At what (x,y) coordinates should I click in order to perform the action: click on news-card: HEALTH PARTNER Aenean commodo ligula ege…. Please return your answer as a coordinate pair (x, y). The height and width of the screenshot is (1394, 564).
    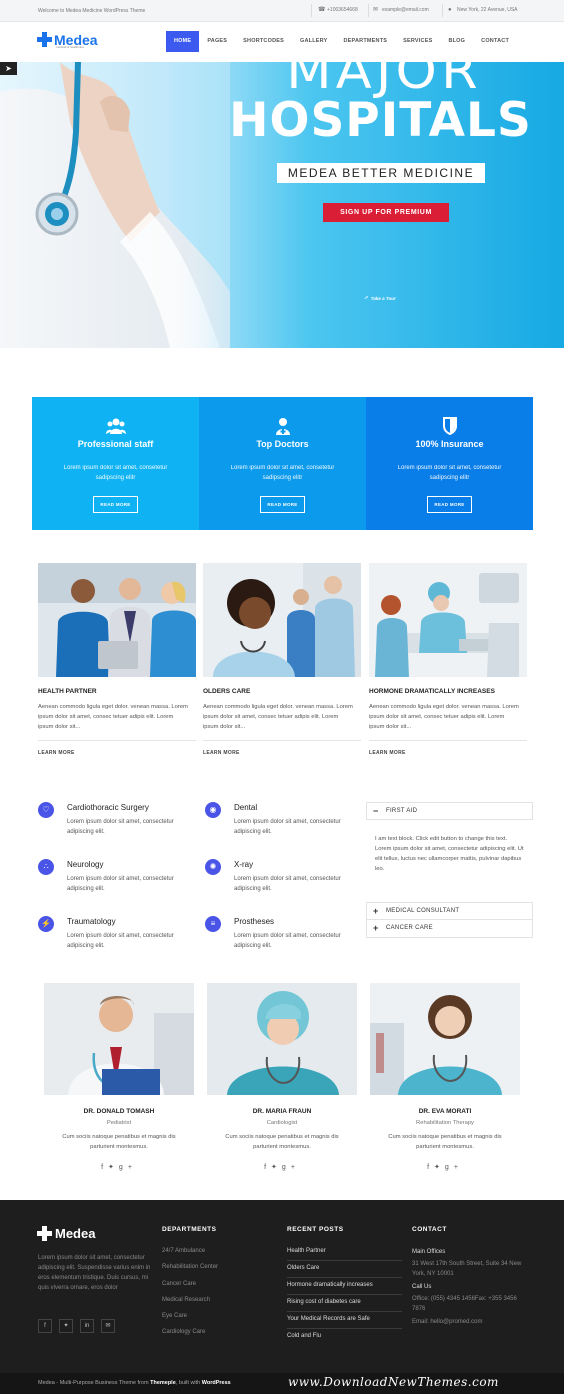
    Looking at the image, I should click on (117, 659).